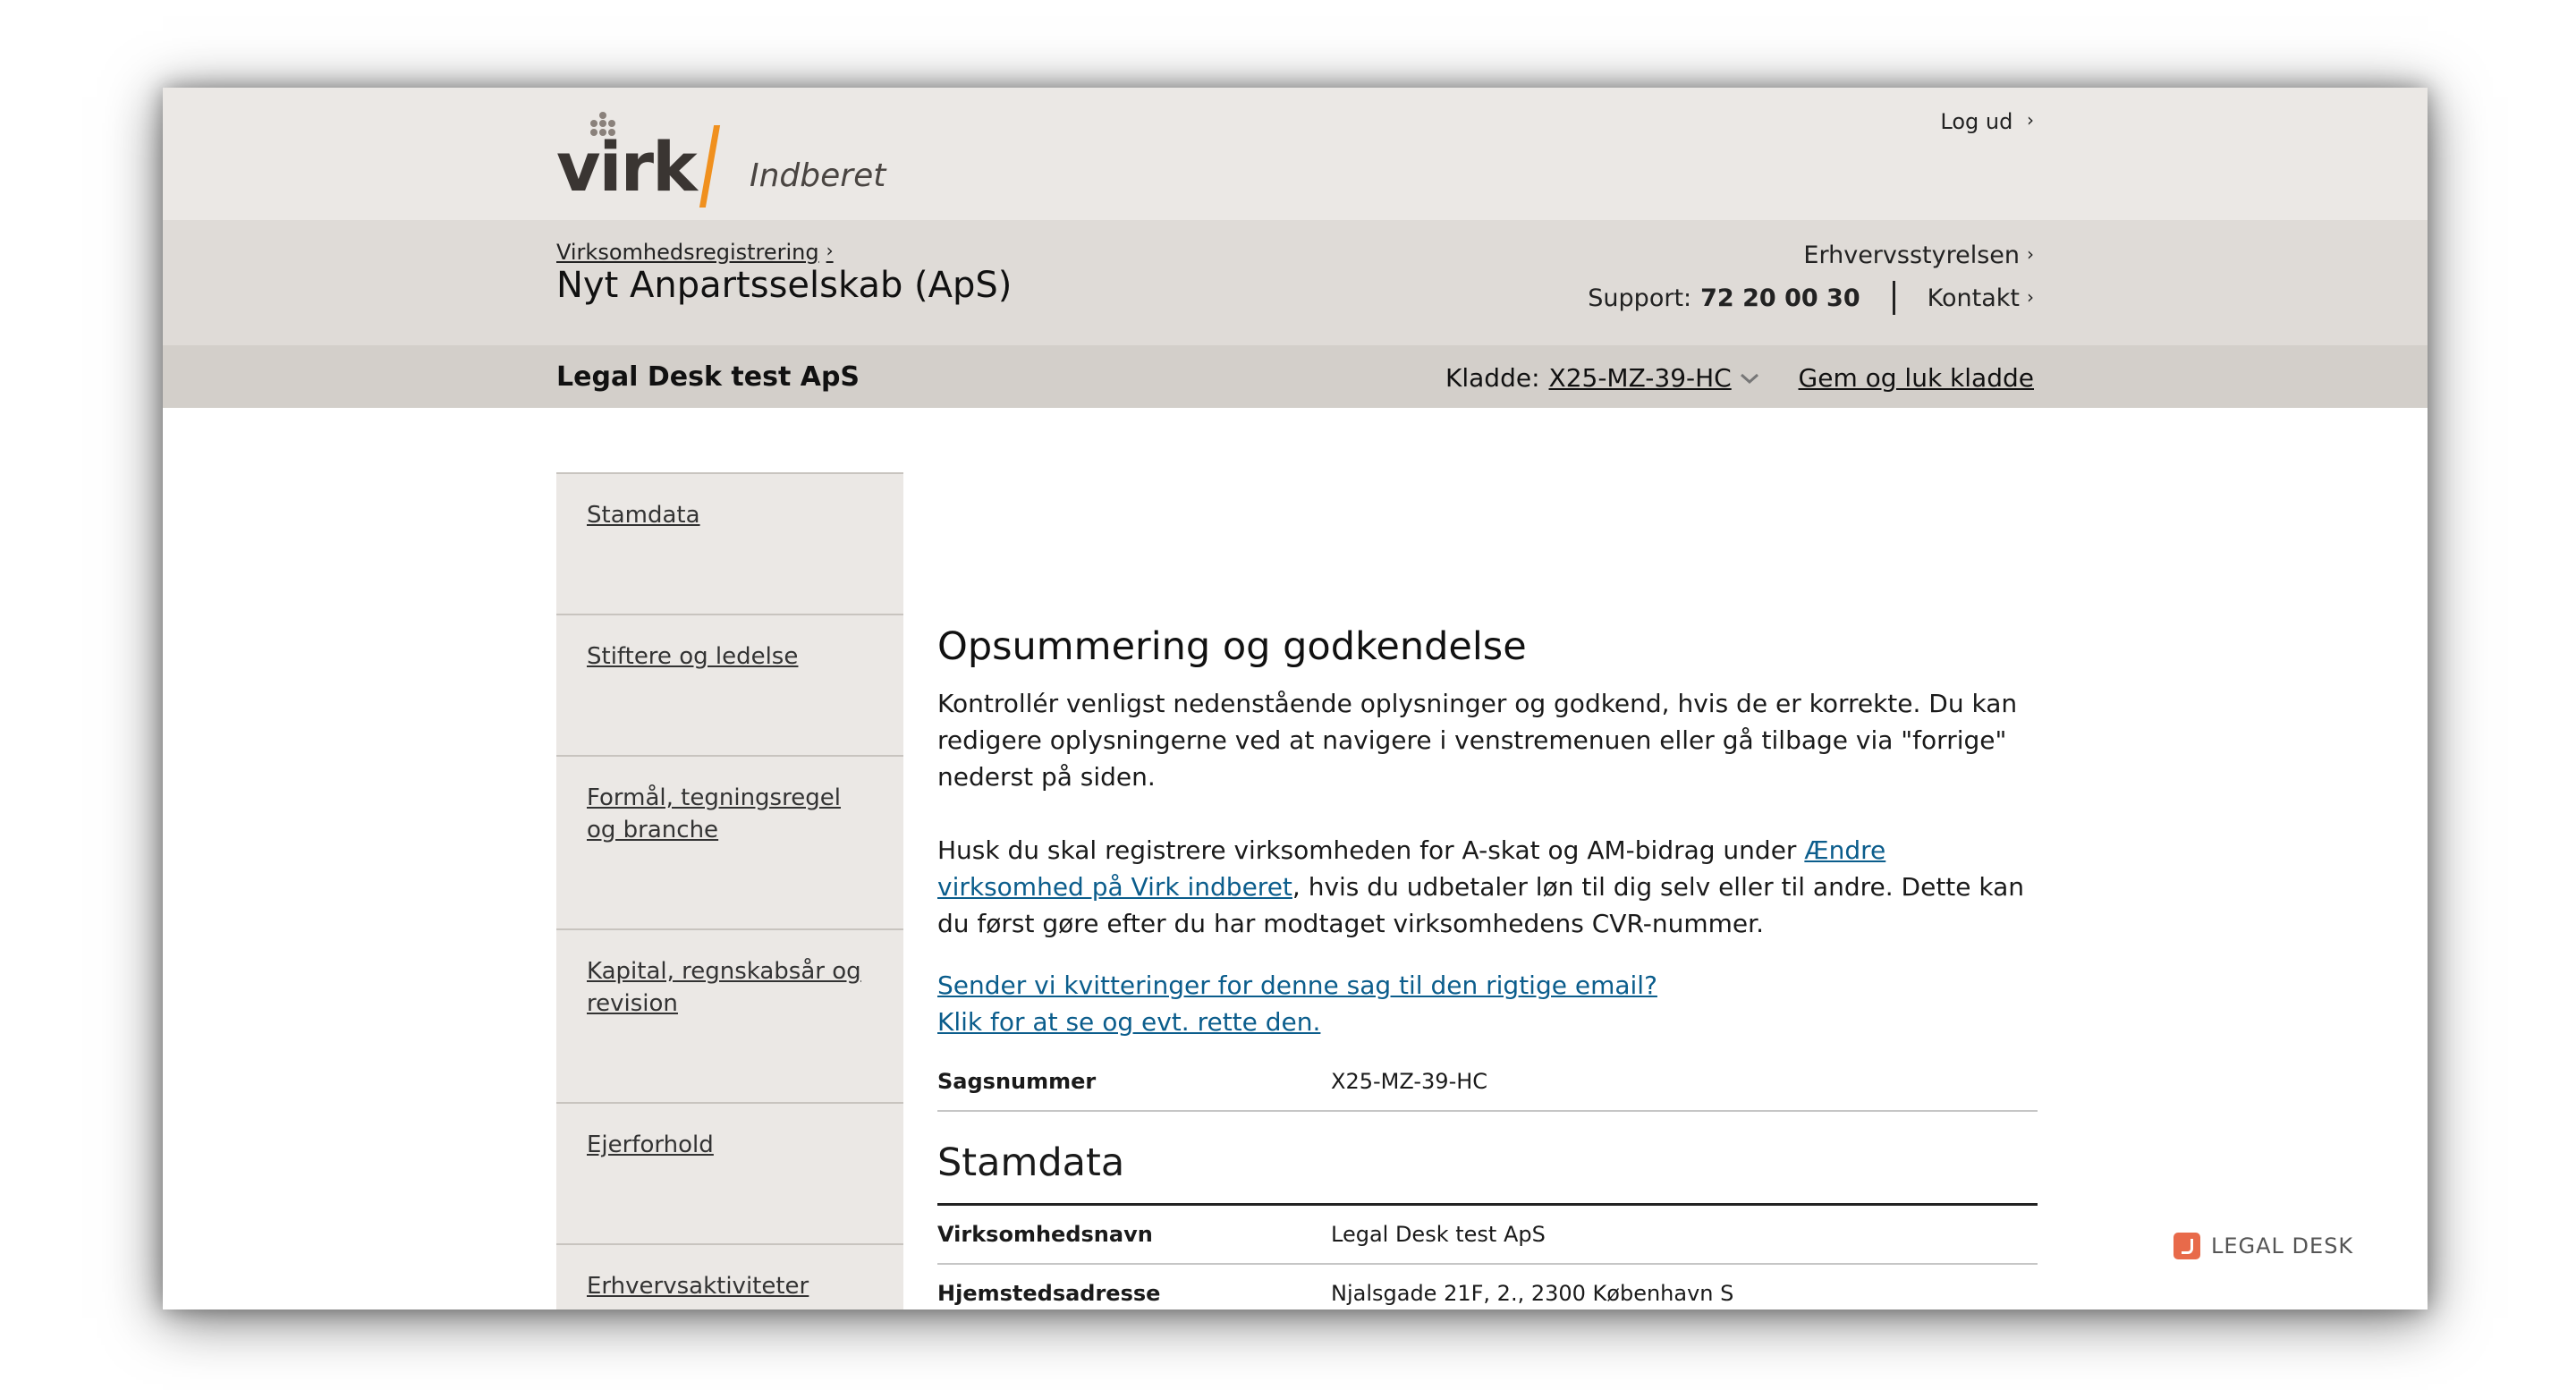 The width and height of the screenshot is (2576, 1390). Describe the element at coordinates (1045, 1234) in the screenshot. I see `row-key: Virksomhedsnavn` at that location.